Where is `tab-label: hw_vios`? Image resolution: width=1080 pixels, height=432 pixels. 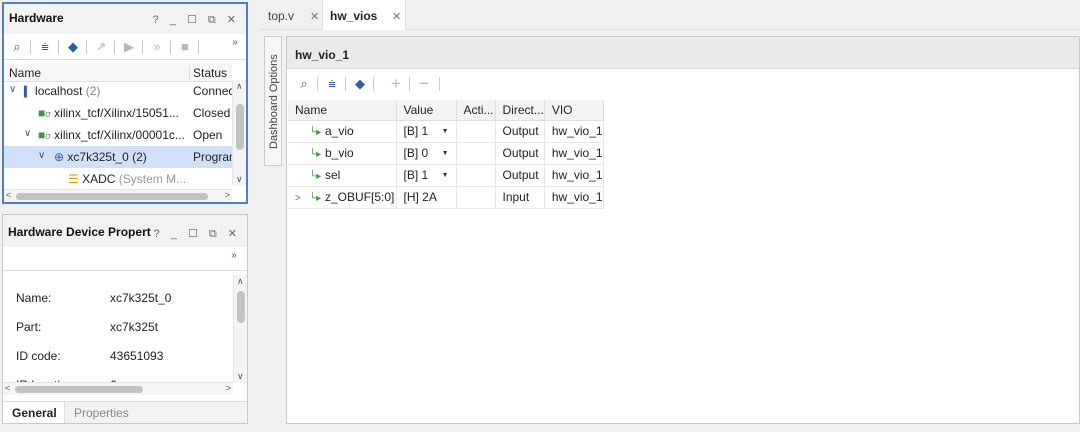
tab-label: hw_vios is located at coordinates (354, 16).